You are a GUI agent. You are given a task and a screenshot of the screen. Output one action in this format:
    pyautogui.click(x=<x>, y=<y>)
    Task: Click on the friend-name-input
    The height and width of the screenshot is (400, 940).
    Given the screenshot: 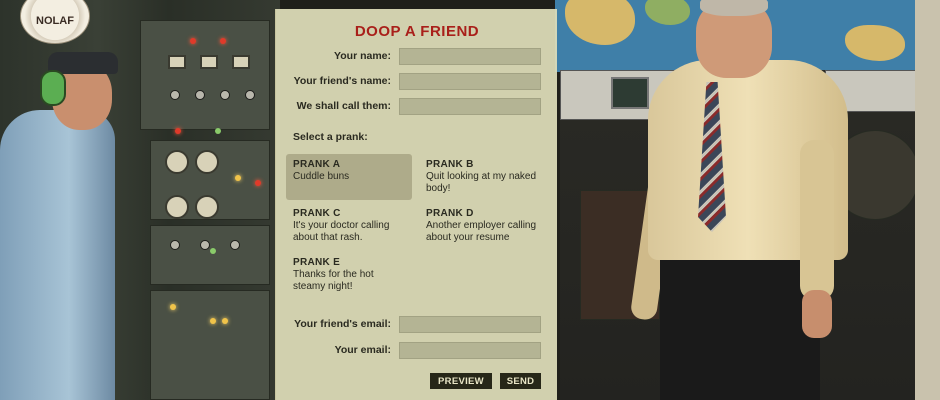 What is the action you would take?
    pyautogui.click(x=470, y=81)
    